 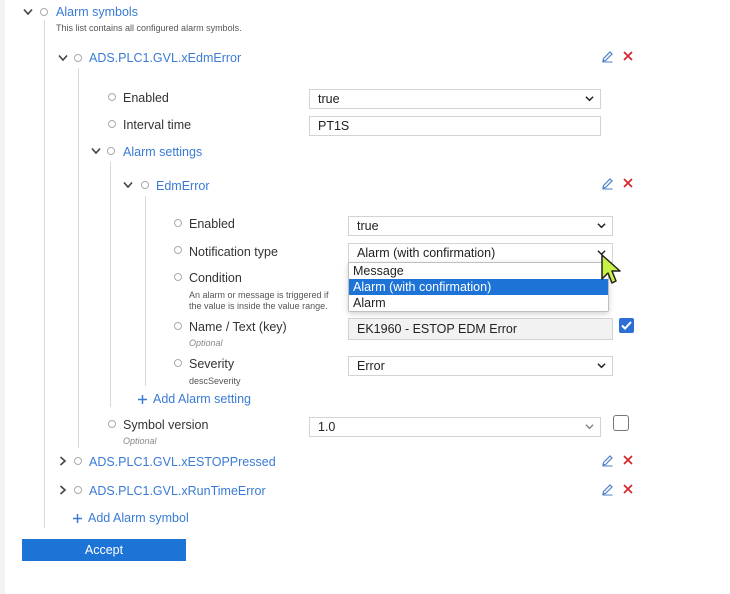 I want to click on name-text-checkbox, so click(x=626, y=325).